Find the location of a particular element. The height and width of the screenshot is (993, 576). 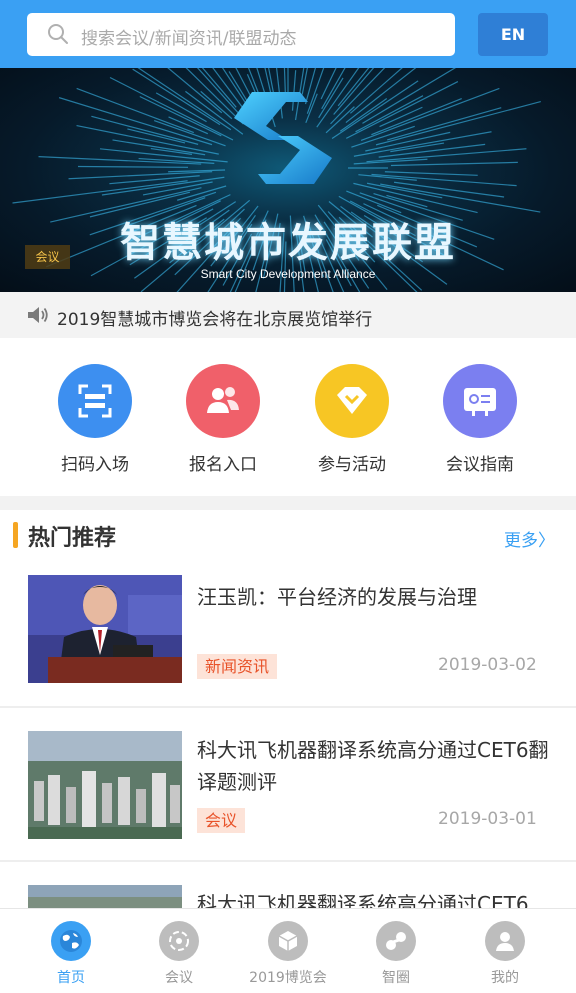

guide-icon is located at coordinates (480, 401).